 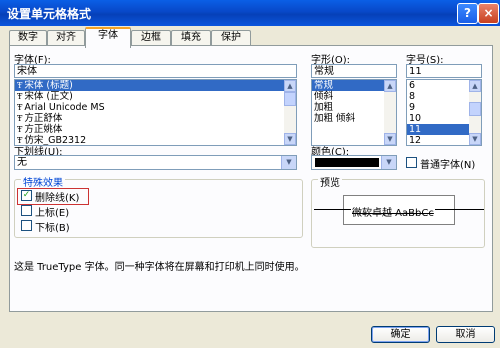 I want to click on effects-group-title: 特殊效果, so click(x=43, y=181).